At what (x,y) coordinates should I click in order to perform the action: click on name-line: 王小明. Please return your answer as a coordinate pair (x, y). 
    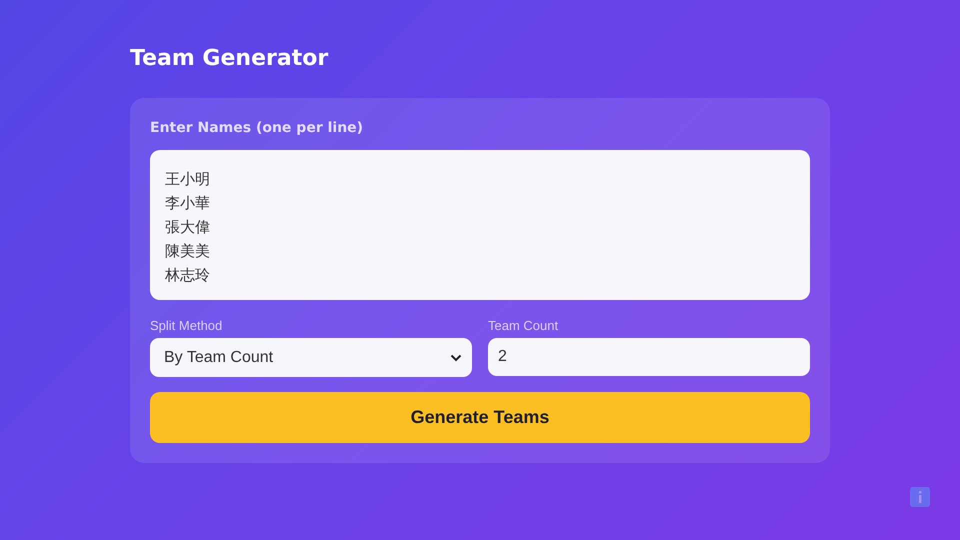
    Looking at the image, I should click on (187, 179).